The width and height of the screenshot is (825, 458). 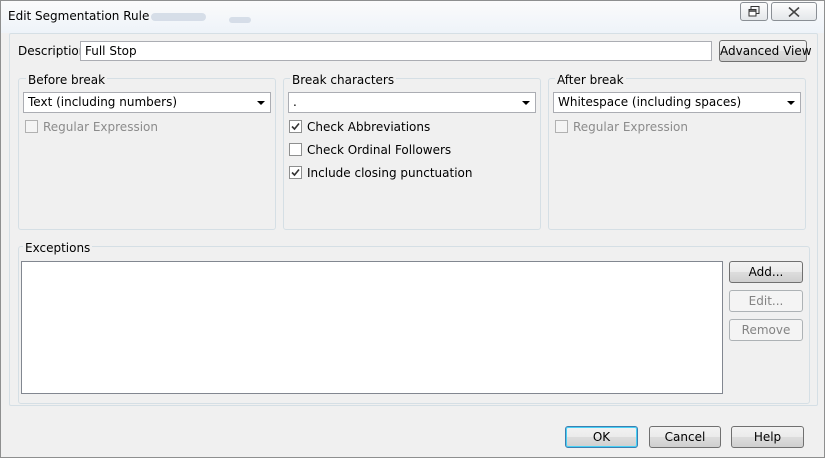 I want to click on check-ordinal-followers-checkbox, so click(x=295, y=149).